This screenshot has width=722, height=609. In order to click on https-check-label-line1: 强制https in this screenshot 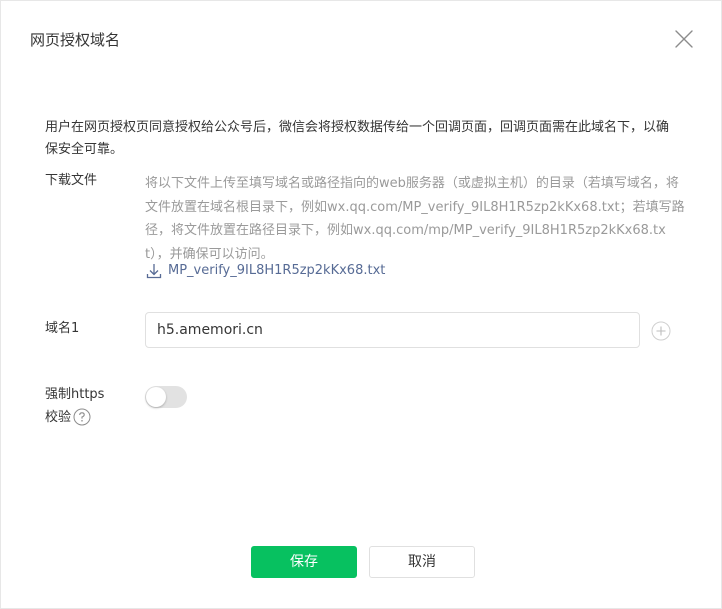, I will do `click(75, 394)`.